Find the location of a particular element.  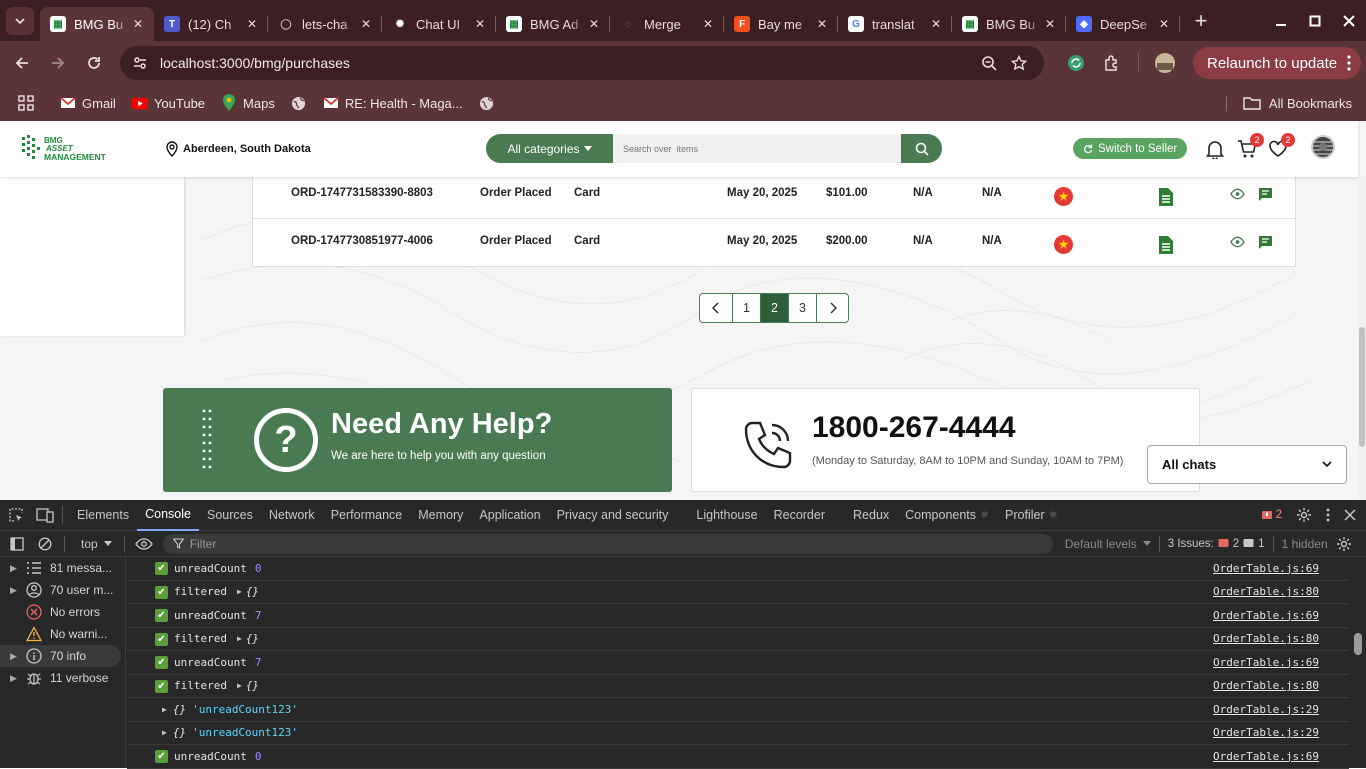

devtools-tab: Privacy and security is located at coordinates (613, 515).